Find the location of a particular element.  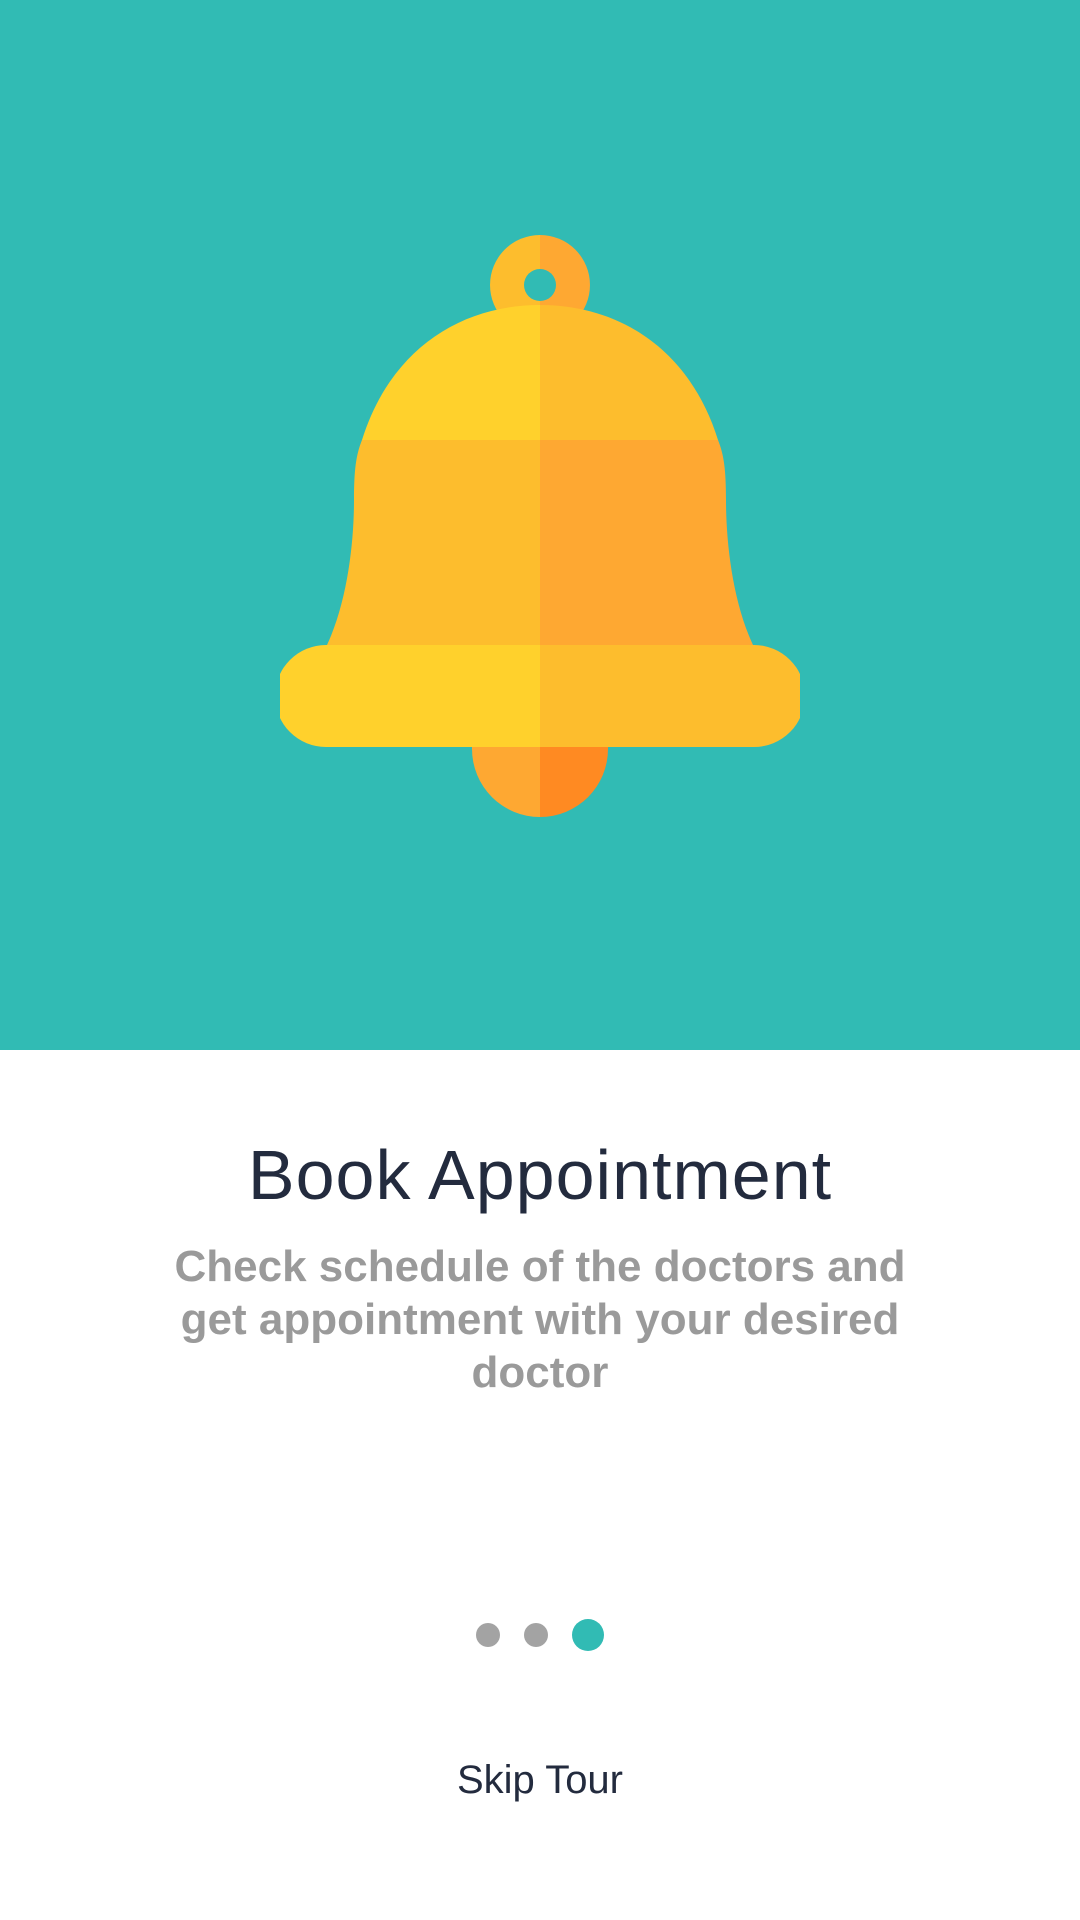

page-title: Book Appointment is located at coordinates (540, 1175).